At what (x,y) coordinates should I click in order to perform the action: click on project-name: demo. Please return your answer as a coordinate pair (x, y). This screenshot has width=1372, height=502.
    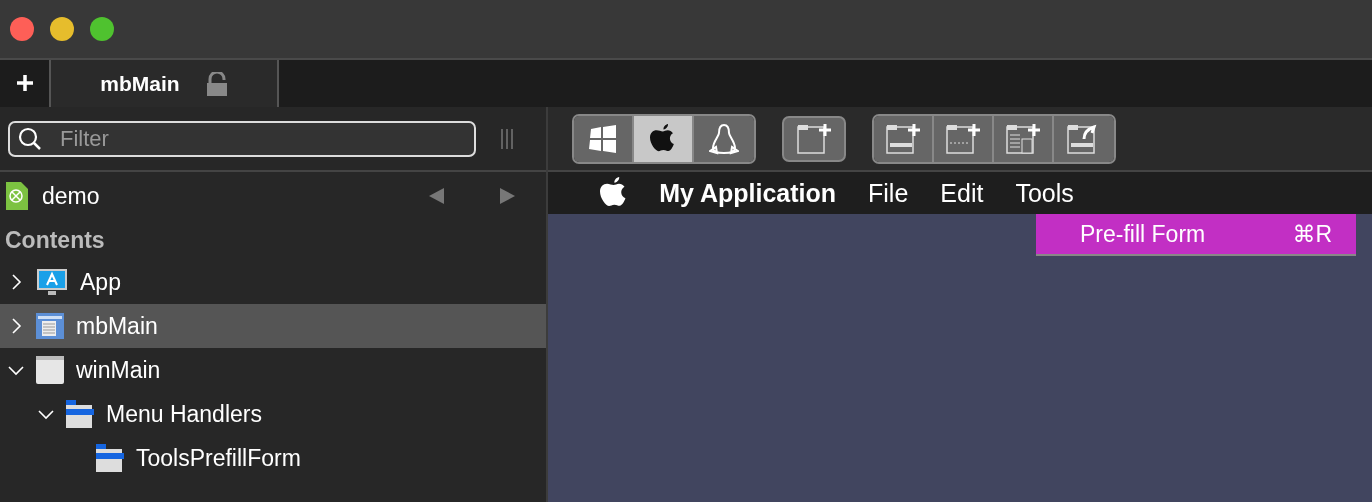
    Looking at the image, I should click on (71, 196).